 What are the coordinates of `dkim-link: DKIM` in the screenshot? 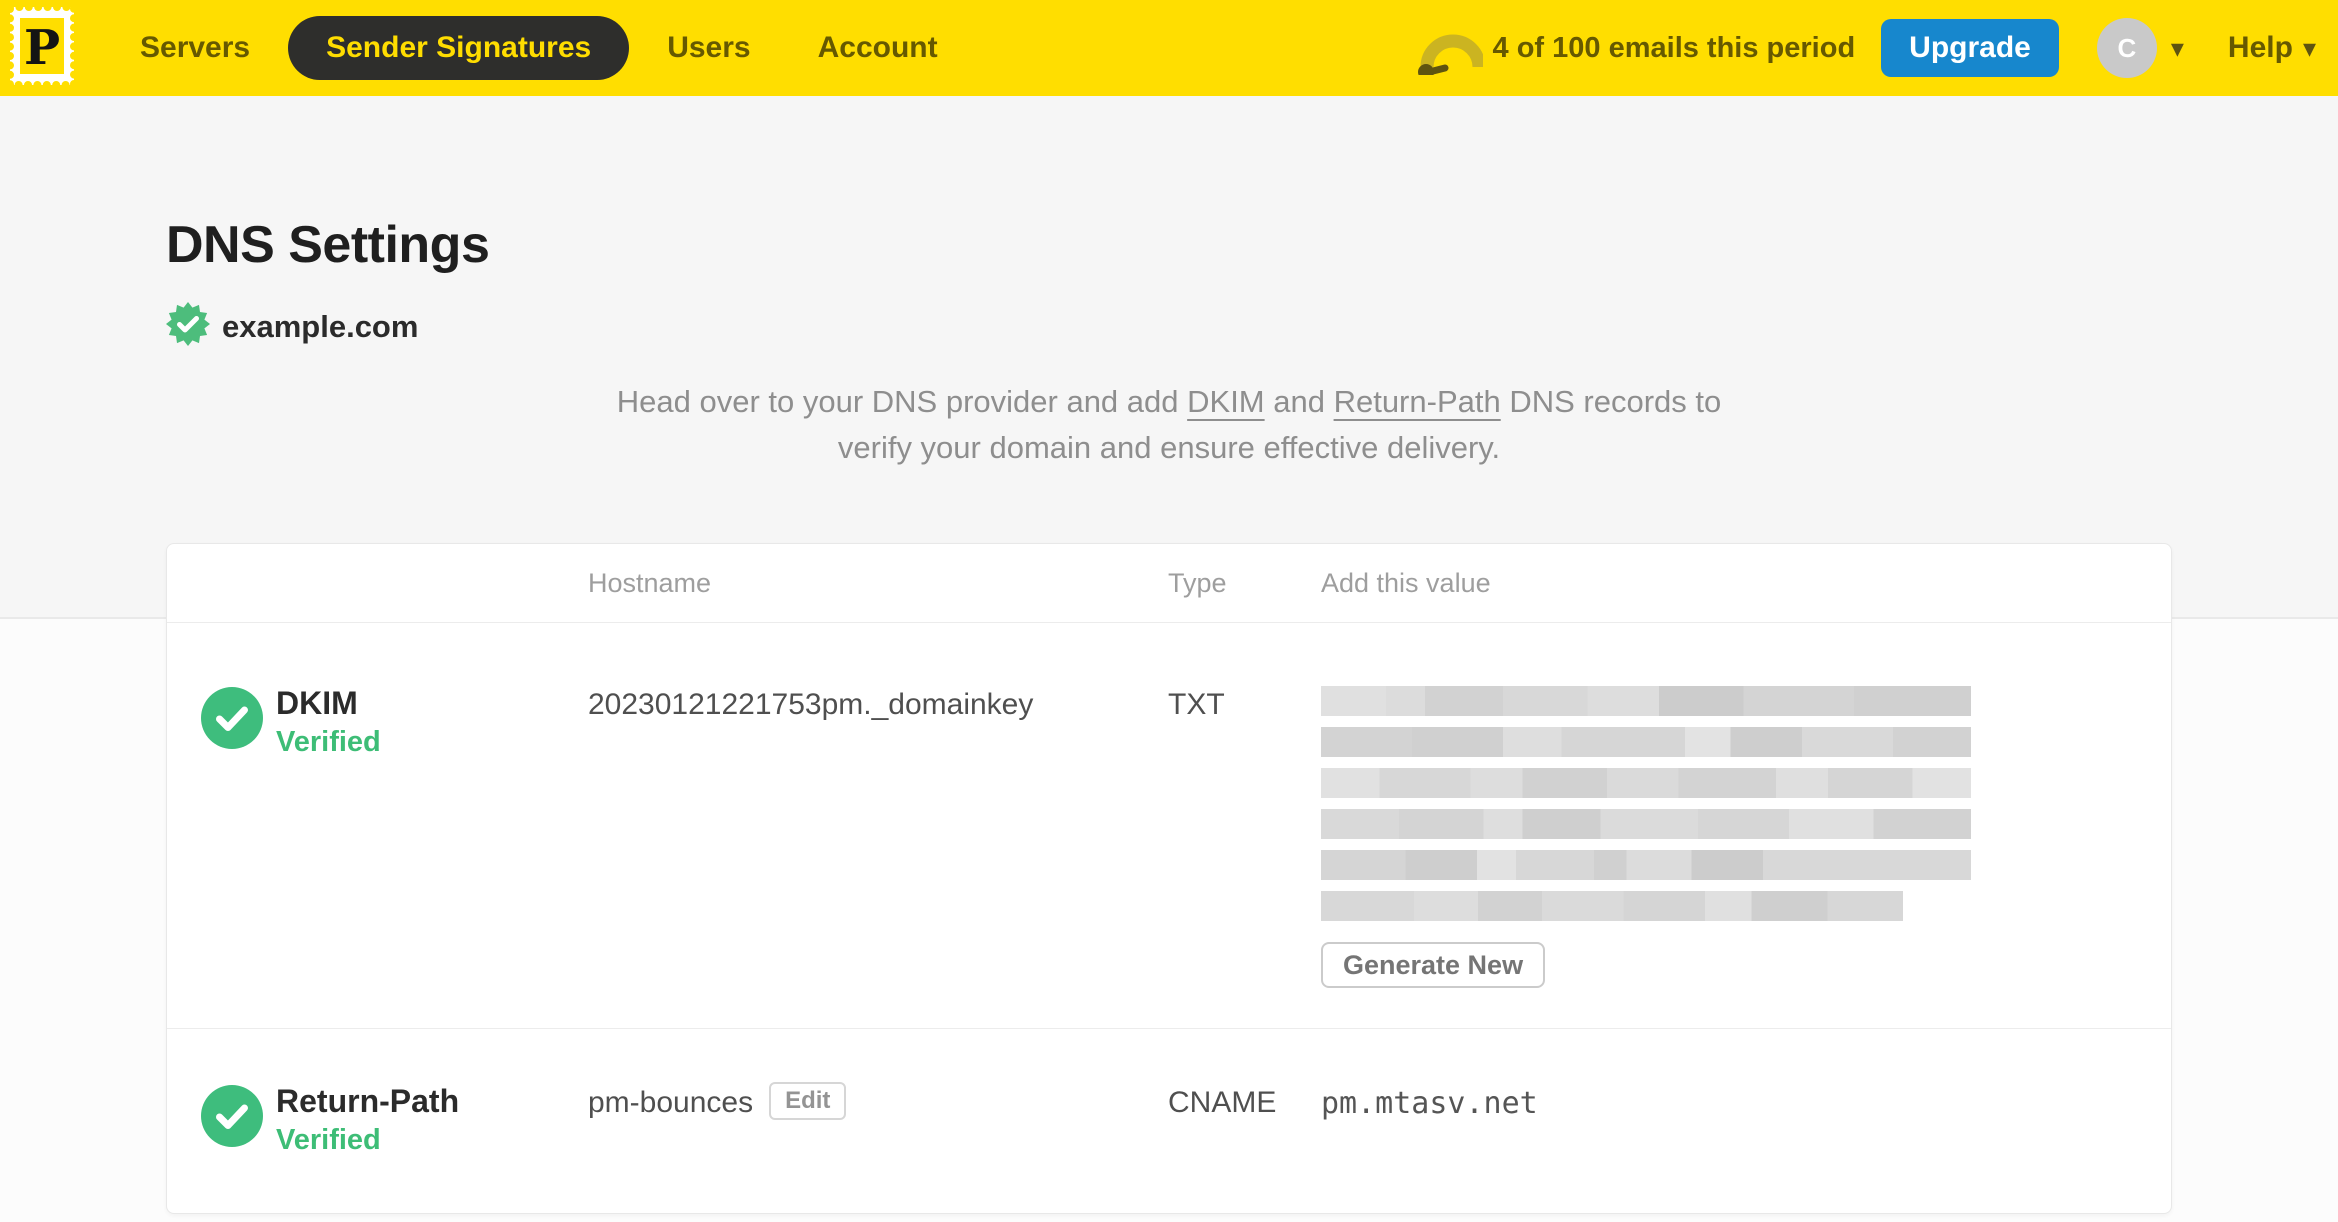 It's located at (1226, 401).